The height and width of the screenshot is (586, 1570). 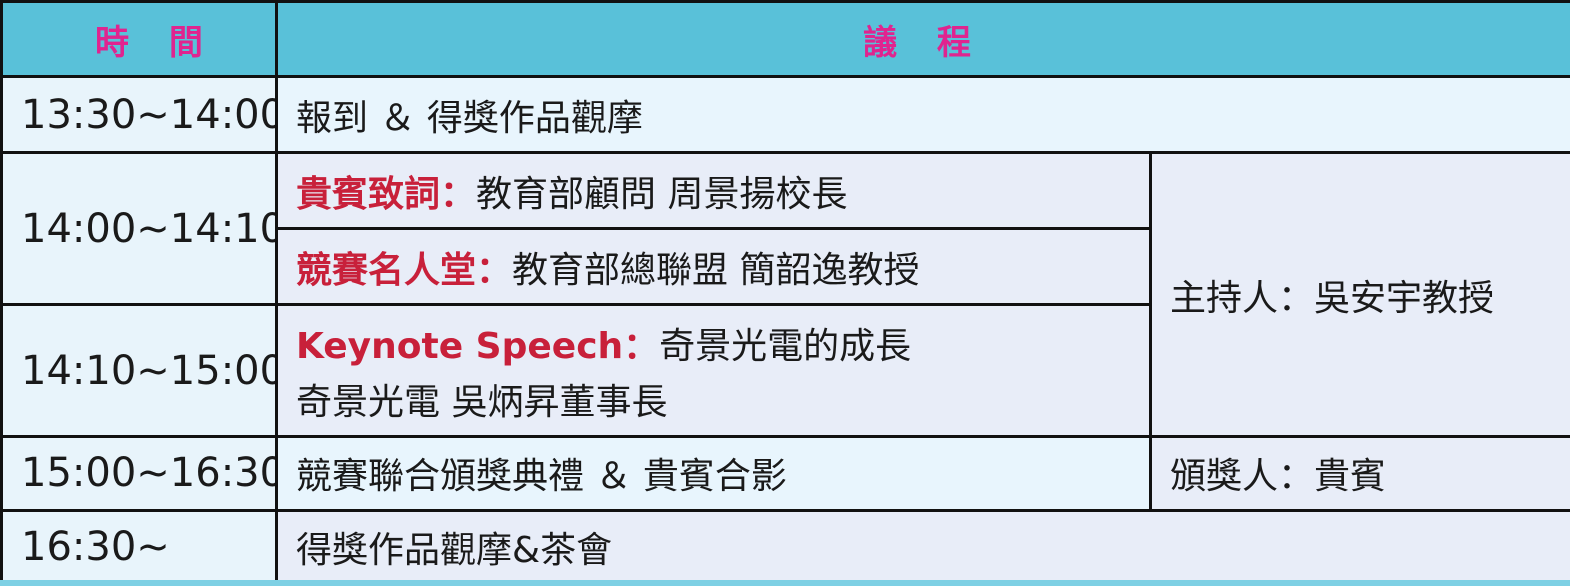 What do you see at coordinates (139, 39) in the screenshot?
I see `header-time: 時 間` at bounding box center [139, 39].